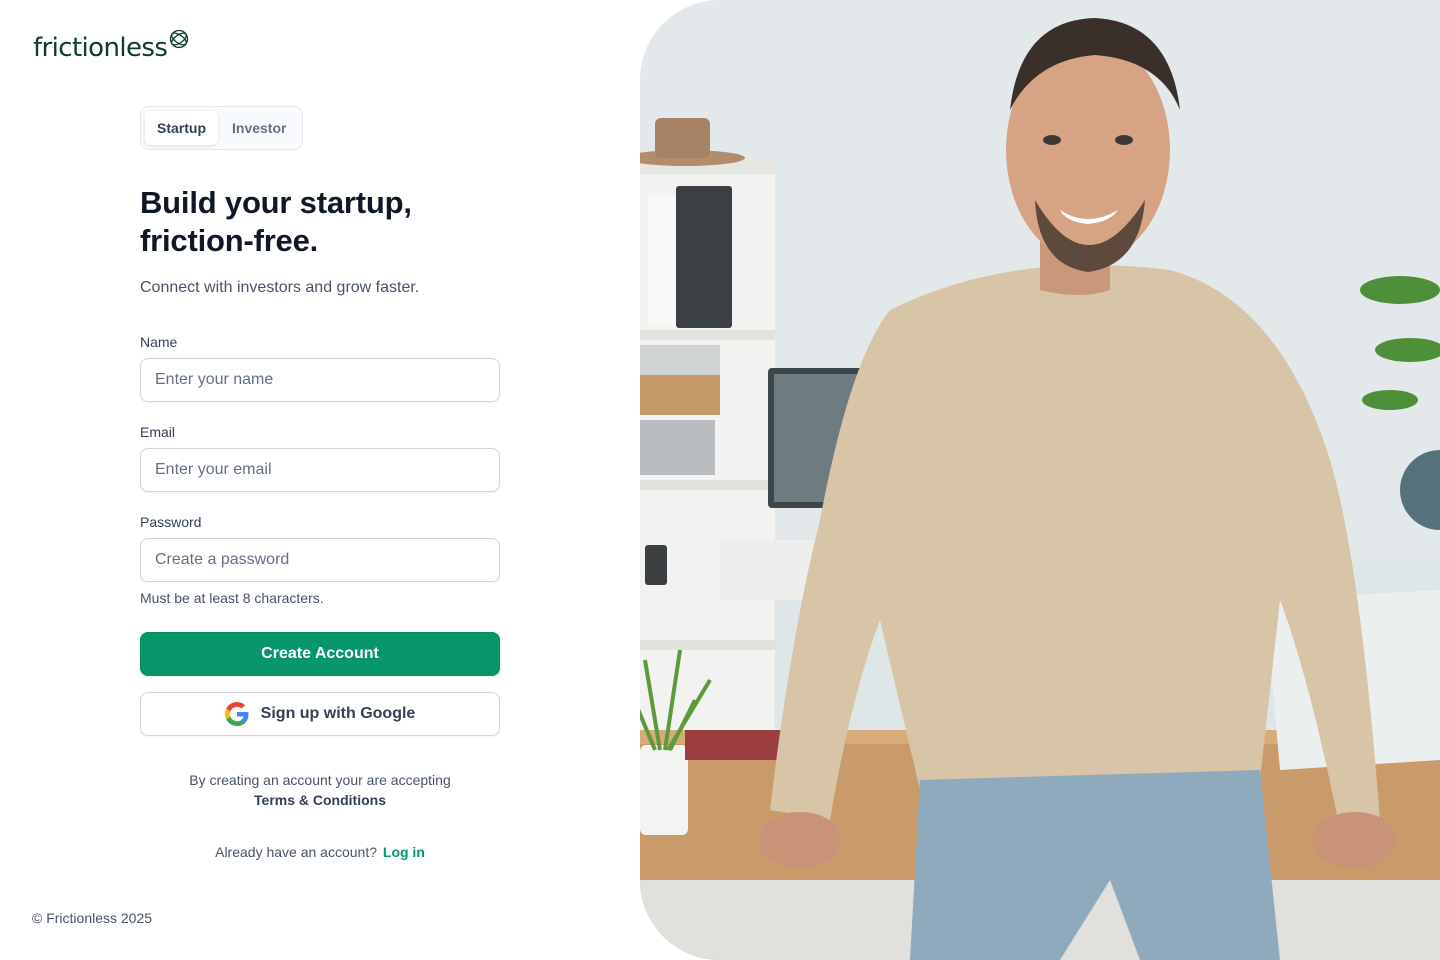  What do you see at coordinates (320, 654) in the screenshot?
I see `create-account-button: Create Account` at bounding box center [320, 654].